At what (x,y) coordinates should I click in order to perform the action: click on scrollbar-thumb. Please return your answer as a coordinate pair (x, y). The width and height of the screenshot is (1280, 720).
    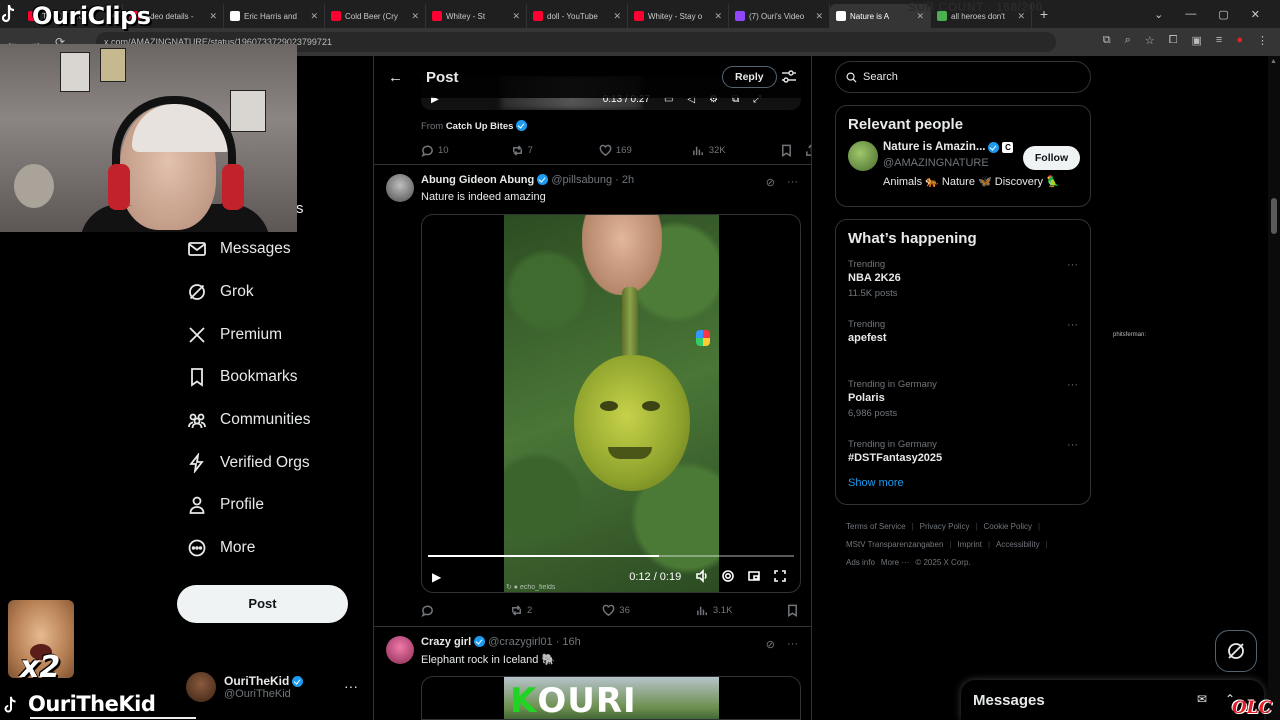
    Looking at the image, I should click on (1274, 216).